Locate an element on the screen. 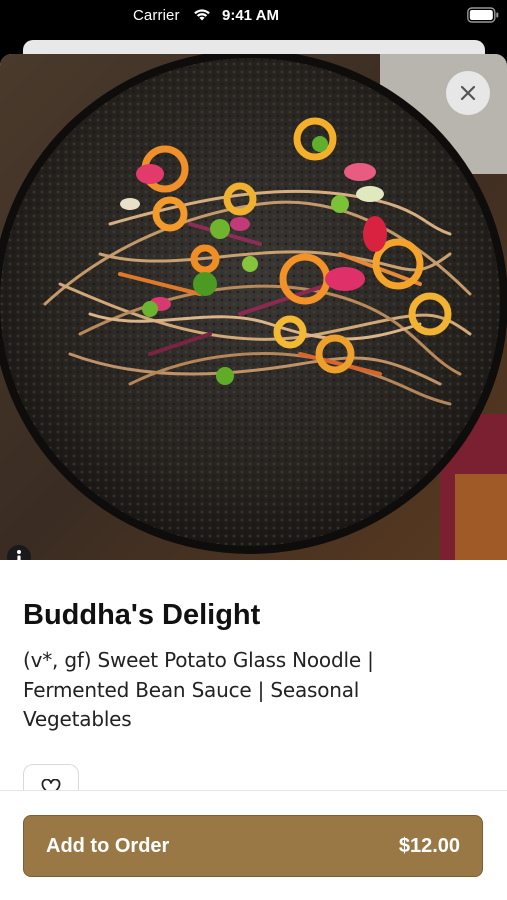 This screenshot has width=507, height=900. add-to-order-button: Add to Order $12.00 is located at coordinates (253, 846).